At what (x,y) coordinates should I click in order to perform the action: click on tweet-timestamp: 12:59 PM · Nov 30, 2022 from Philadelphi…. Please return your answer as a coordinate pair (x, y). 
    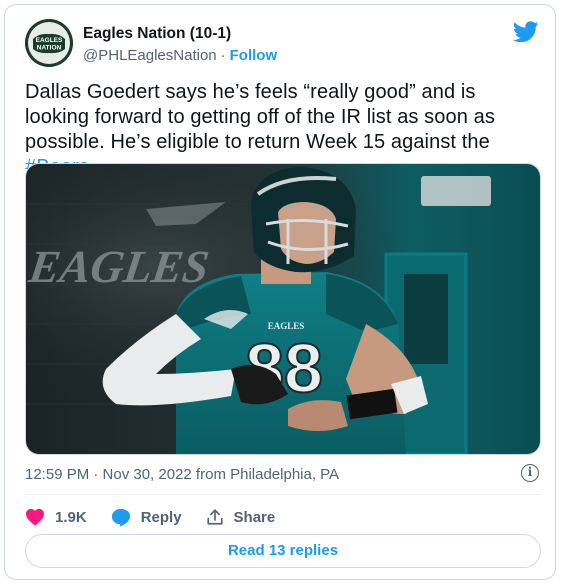
    Looking at the image, I should click on (182, 474).